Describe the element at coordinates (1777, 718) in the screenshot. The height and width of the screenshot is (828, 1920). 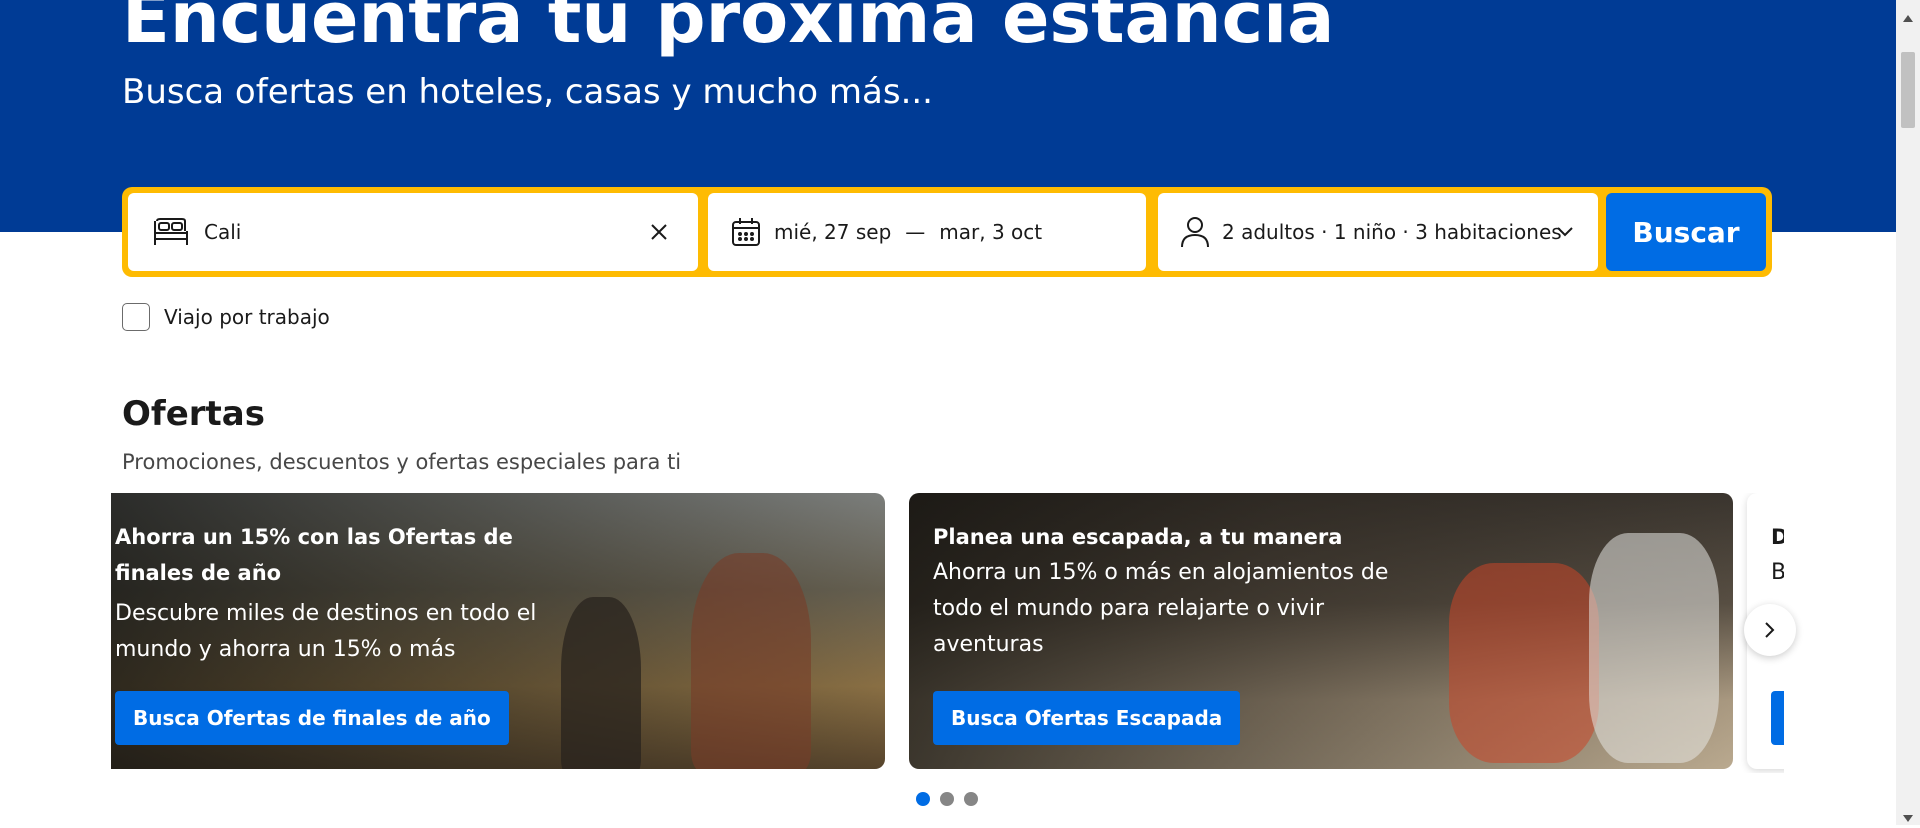
I see `offer-card-button` at that location.